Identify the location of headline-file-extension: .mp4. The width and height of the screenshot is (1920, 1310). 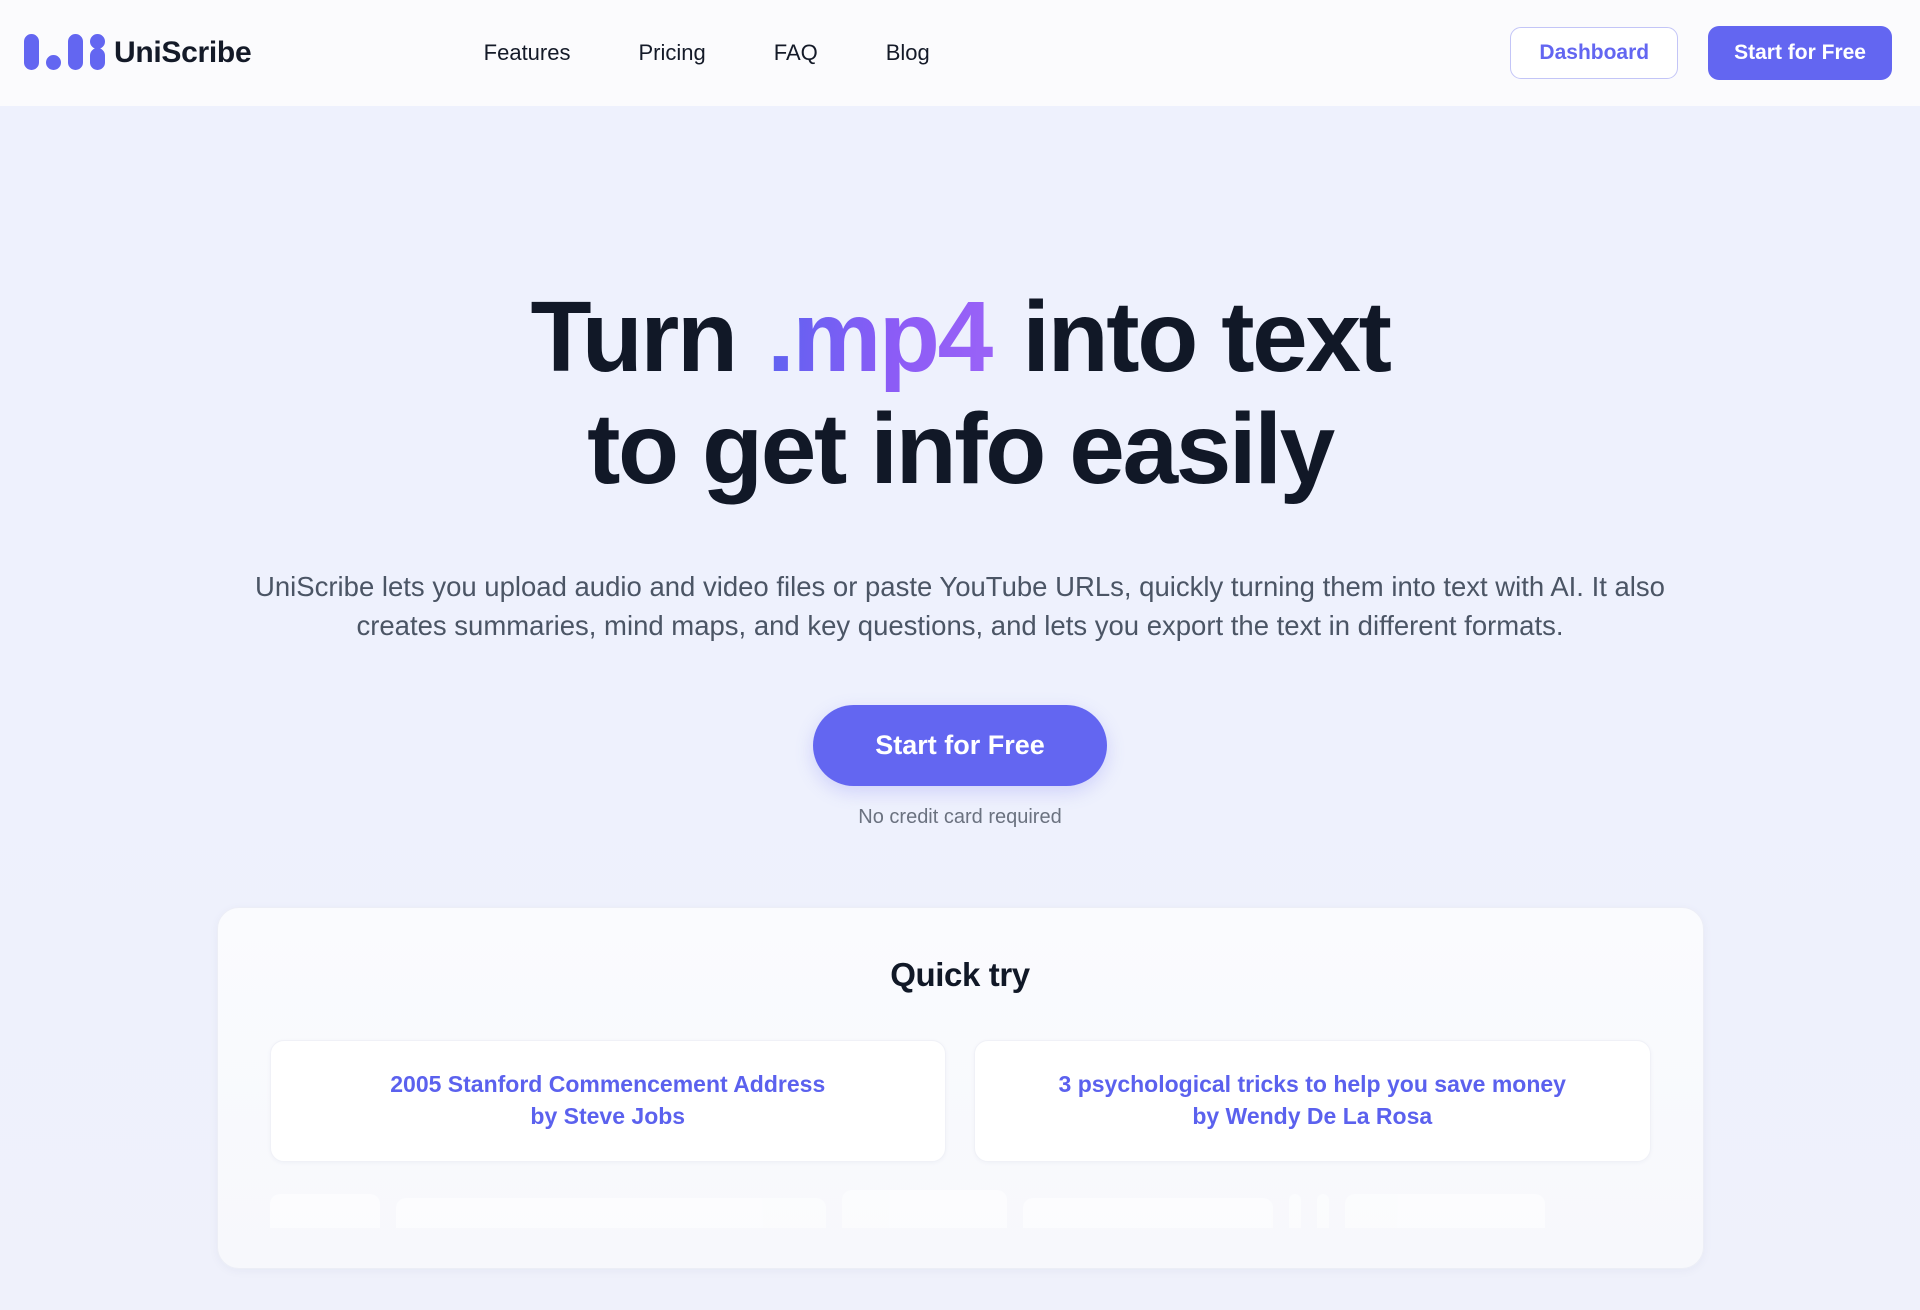
(879, 337).